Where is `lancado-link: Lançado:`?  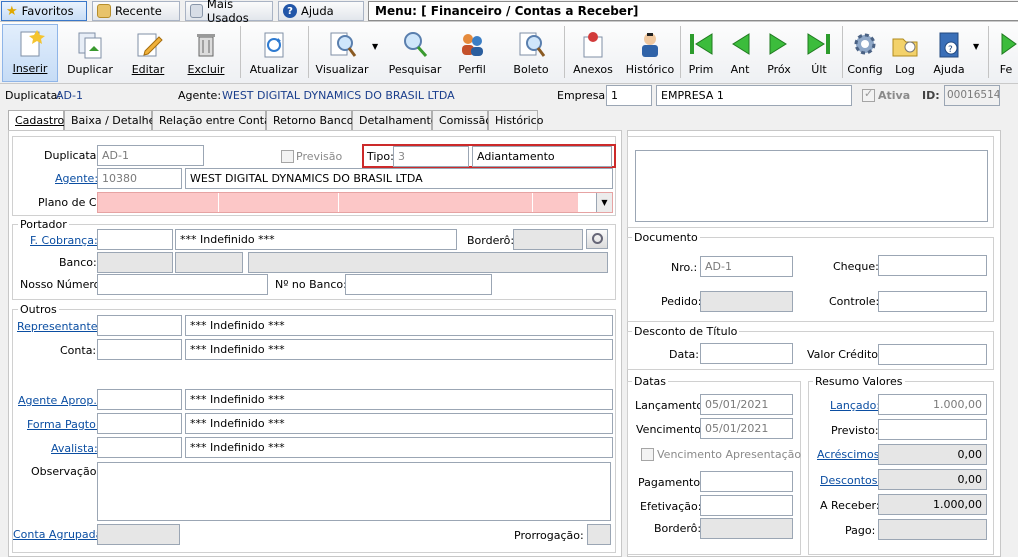 lancado-link: Lançado: is located at coordinates (855, 405).